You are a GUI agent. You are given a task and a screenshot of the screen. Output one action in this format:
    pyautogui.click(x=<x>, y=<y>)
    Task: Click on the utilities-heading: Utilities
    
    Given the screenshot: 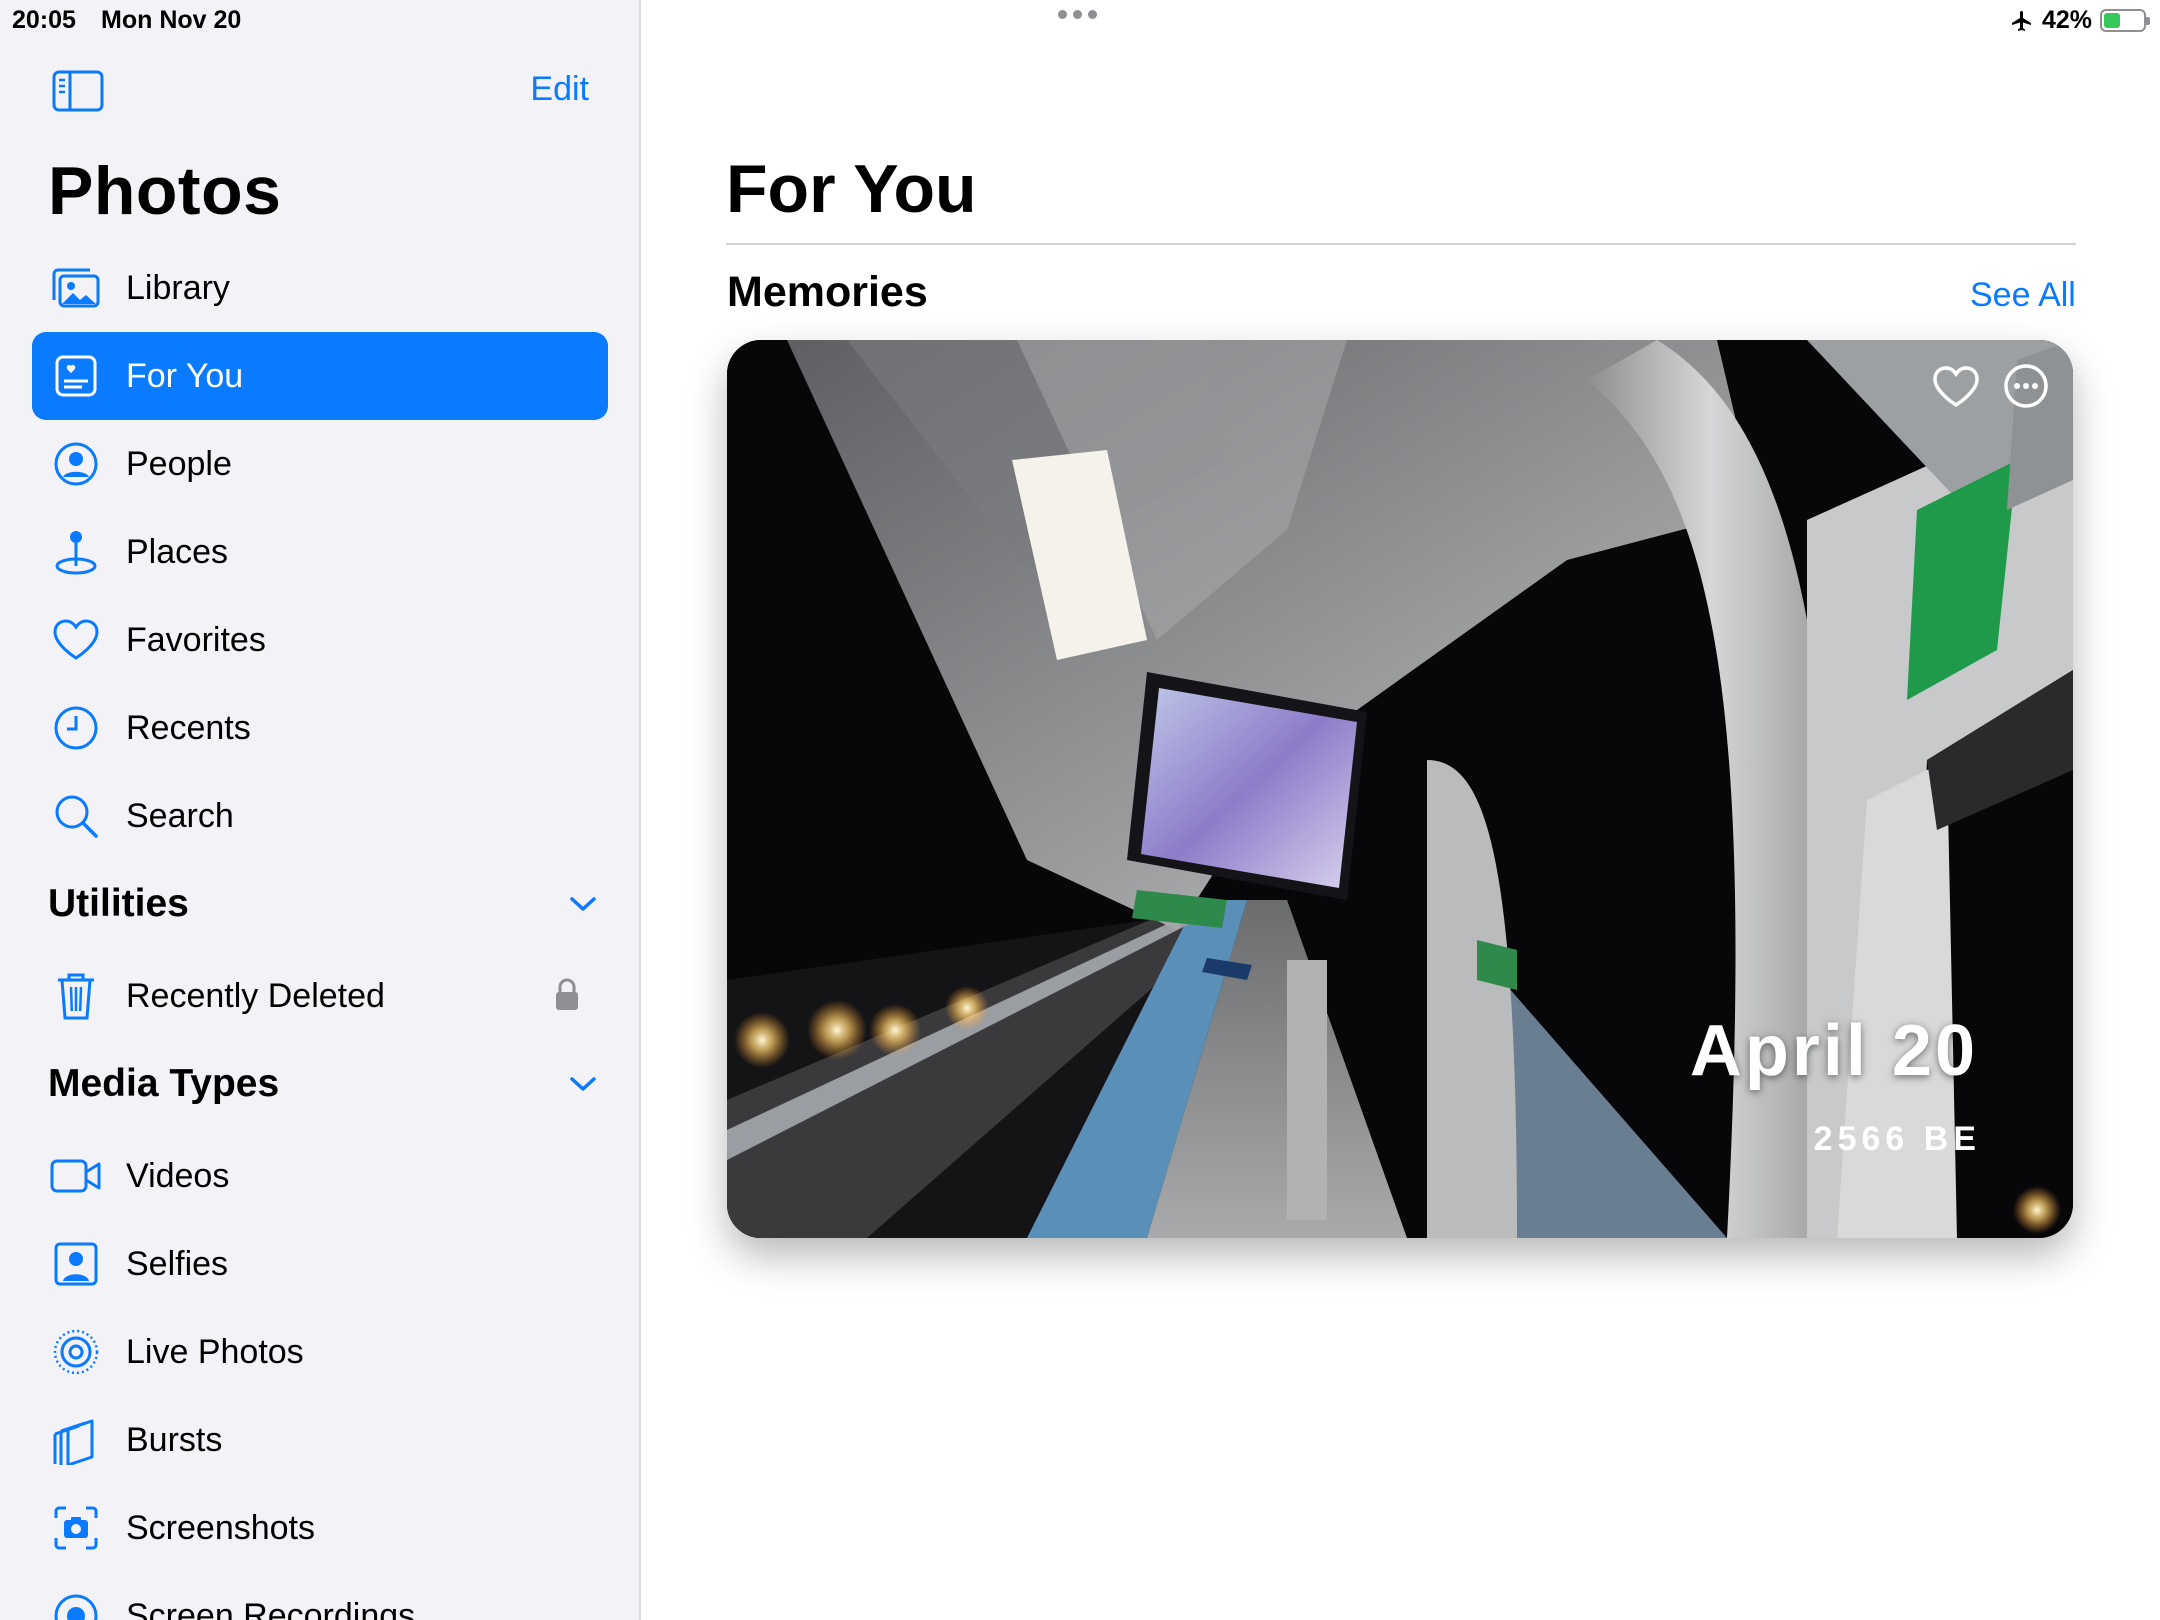 What is the action you would take?
    pyautogui.click(x=118, y=903)
    